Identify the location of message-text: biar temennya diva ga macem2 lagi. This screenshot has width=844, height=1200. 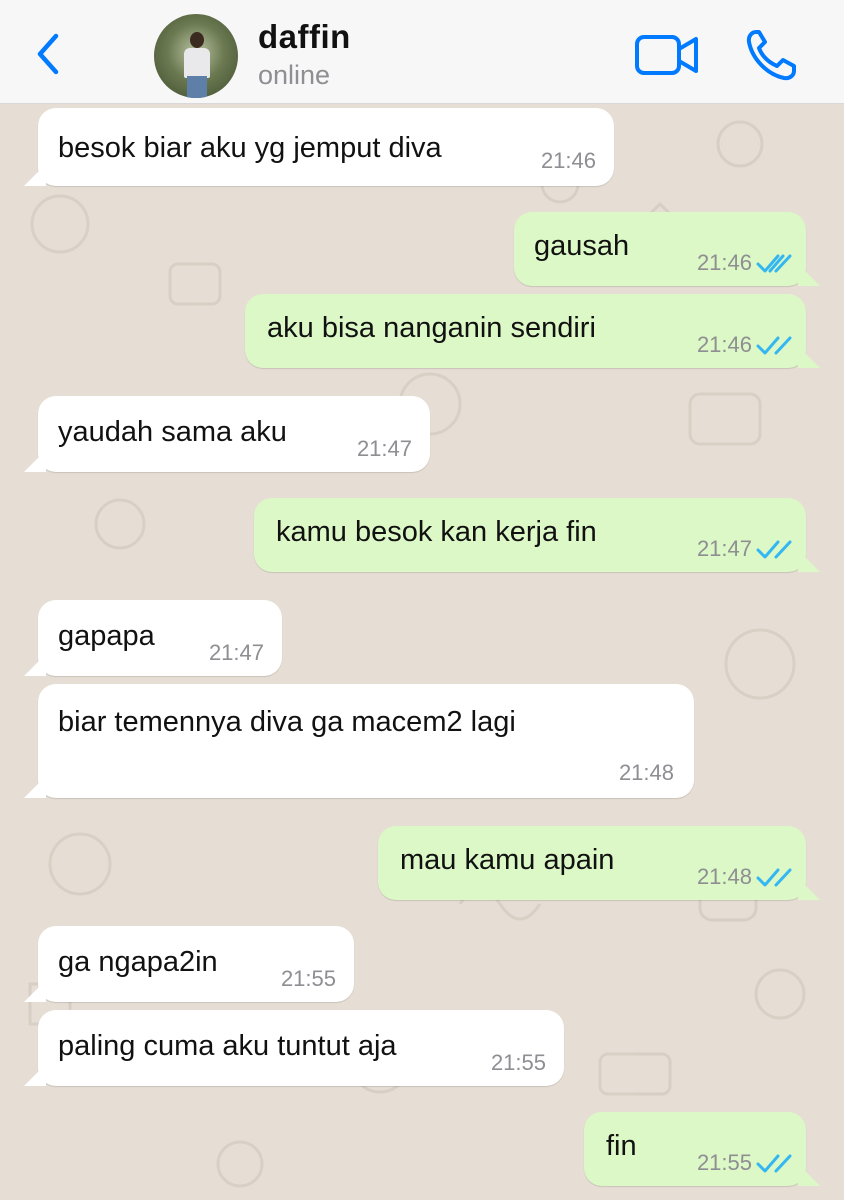
(287, 722).